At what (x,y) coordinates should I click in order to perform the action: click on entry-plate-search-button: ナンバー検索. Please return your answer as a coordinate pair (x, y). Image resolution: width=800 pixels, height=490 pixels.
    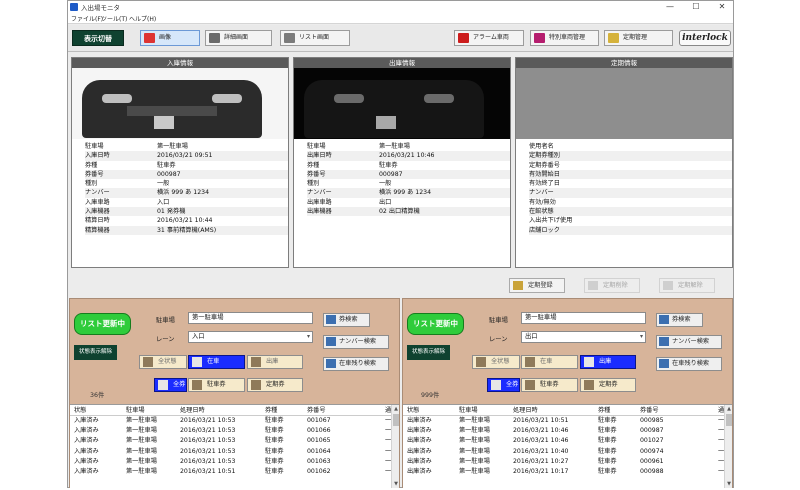
    Looking at the image, I should click on (356, 342).